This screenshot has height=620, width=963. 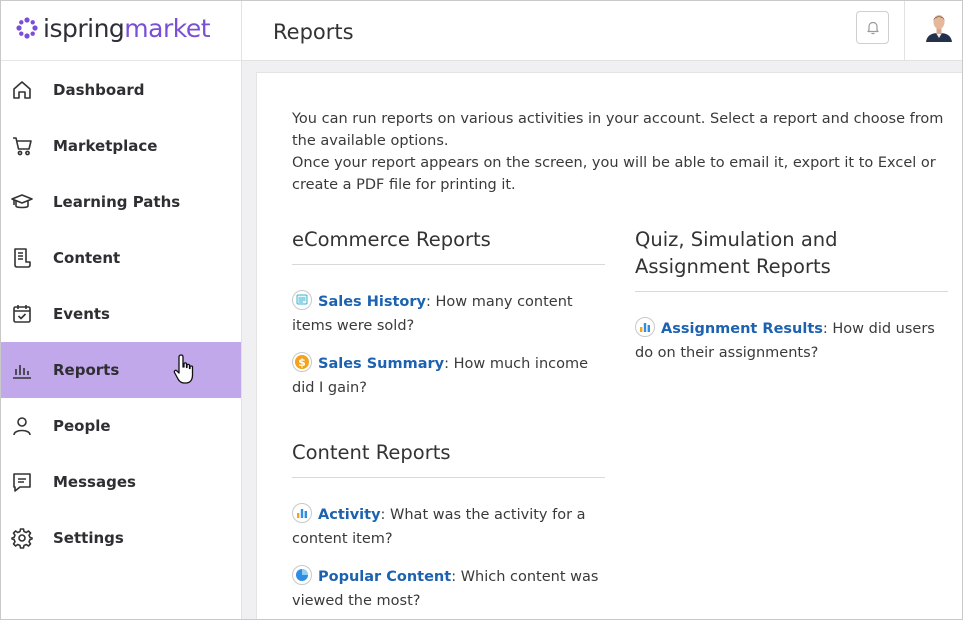 What do you see at coordinates (22, 202) in the screenshot?
I see `graduation-cap-icon` at bounding box center [22, 202].